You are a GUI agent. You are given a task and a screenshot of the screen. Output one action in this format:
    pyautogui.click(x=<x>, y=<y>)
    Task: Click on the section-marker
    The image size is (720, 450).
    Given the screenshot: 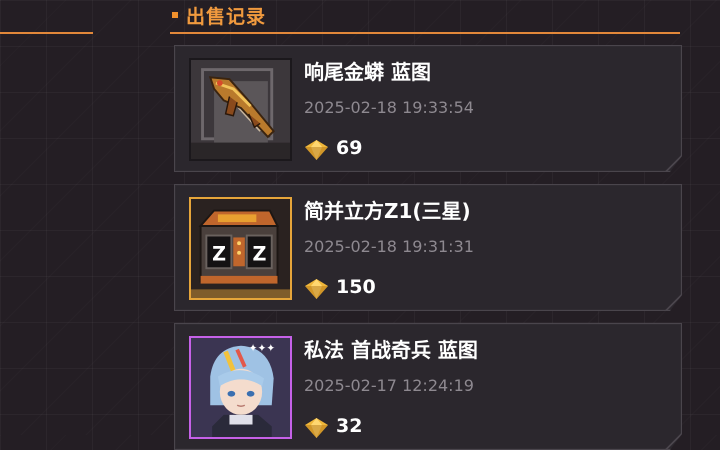 What is the action you would take?
    pyautogui.click(x=175, y=15)
    